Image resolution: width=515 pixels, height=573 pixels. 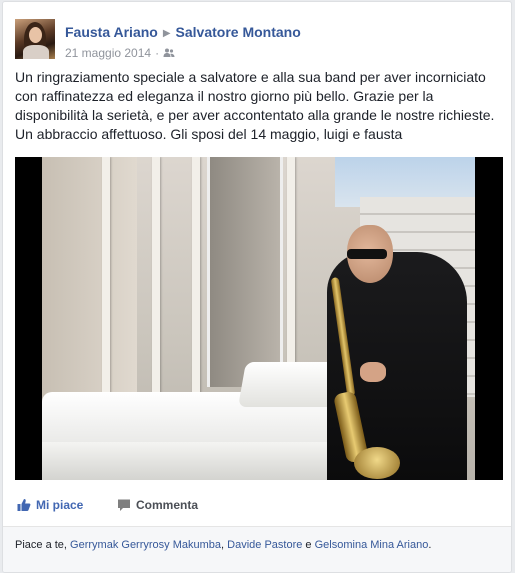 I want to click on target-profile-link: Salvatore Montano, so click(x=238, y=32).